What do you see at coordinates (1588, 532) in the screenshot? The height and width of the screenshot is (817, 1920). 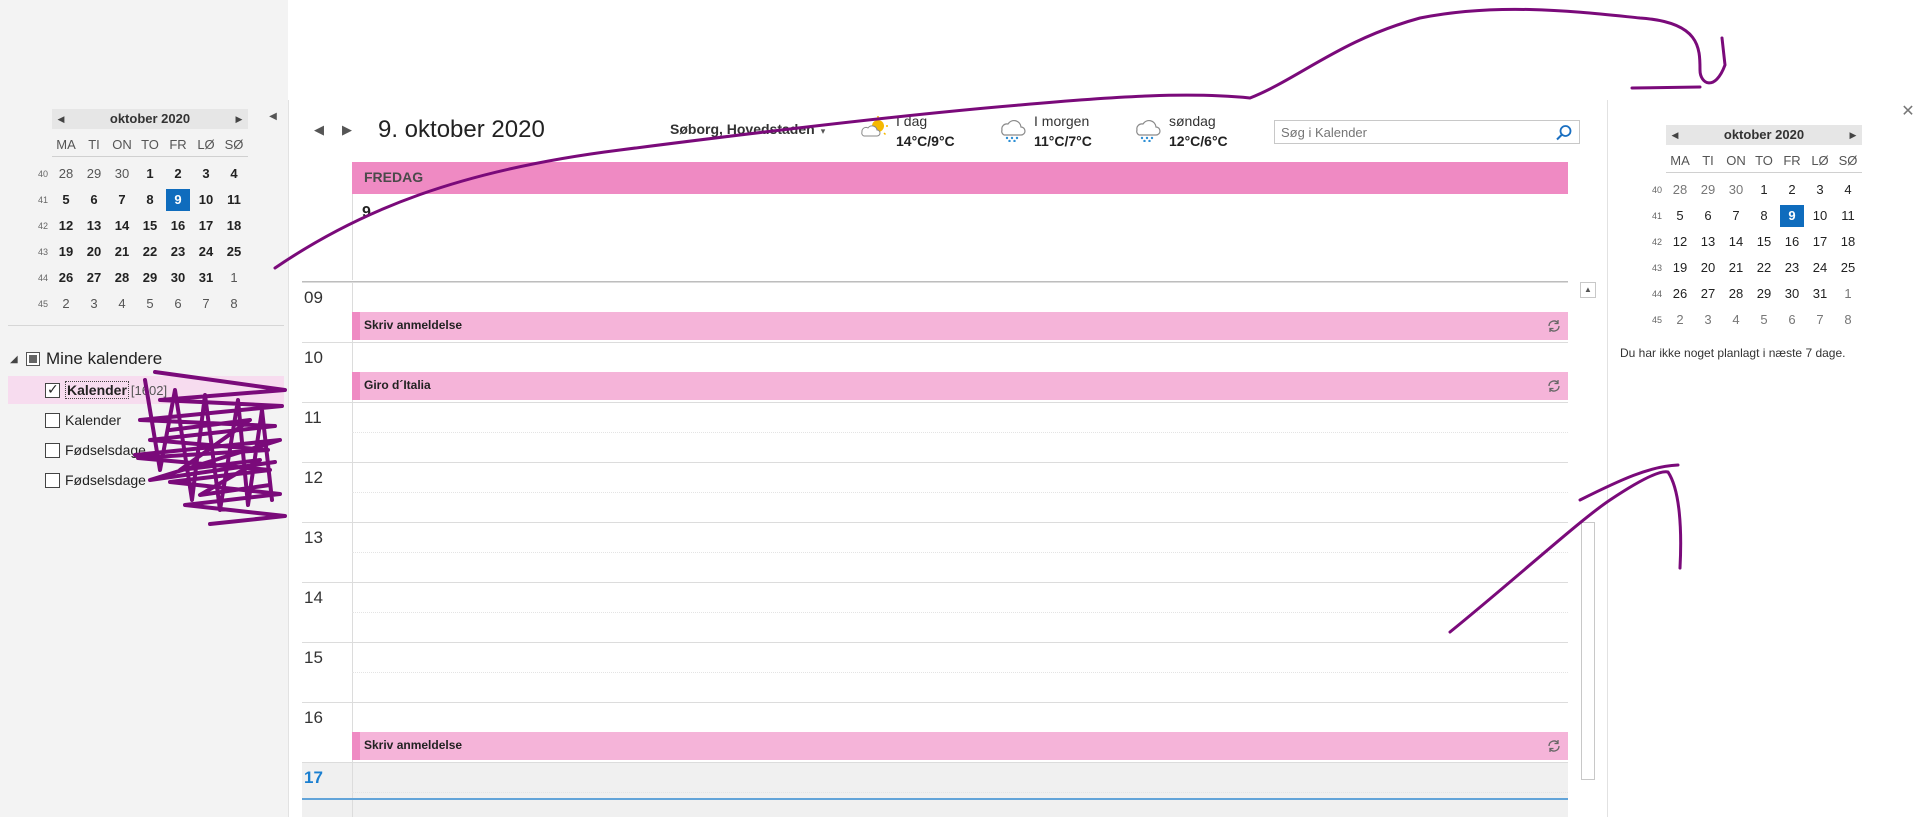 I see `vertical-scrollbar: ▲` at bounding box center [1588, 532].